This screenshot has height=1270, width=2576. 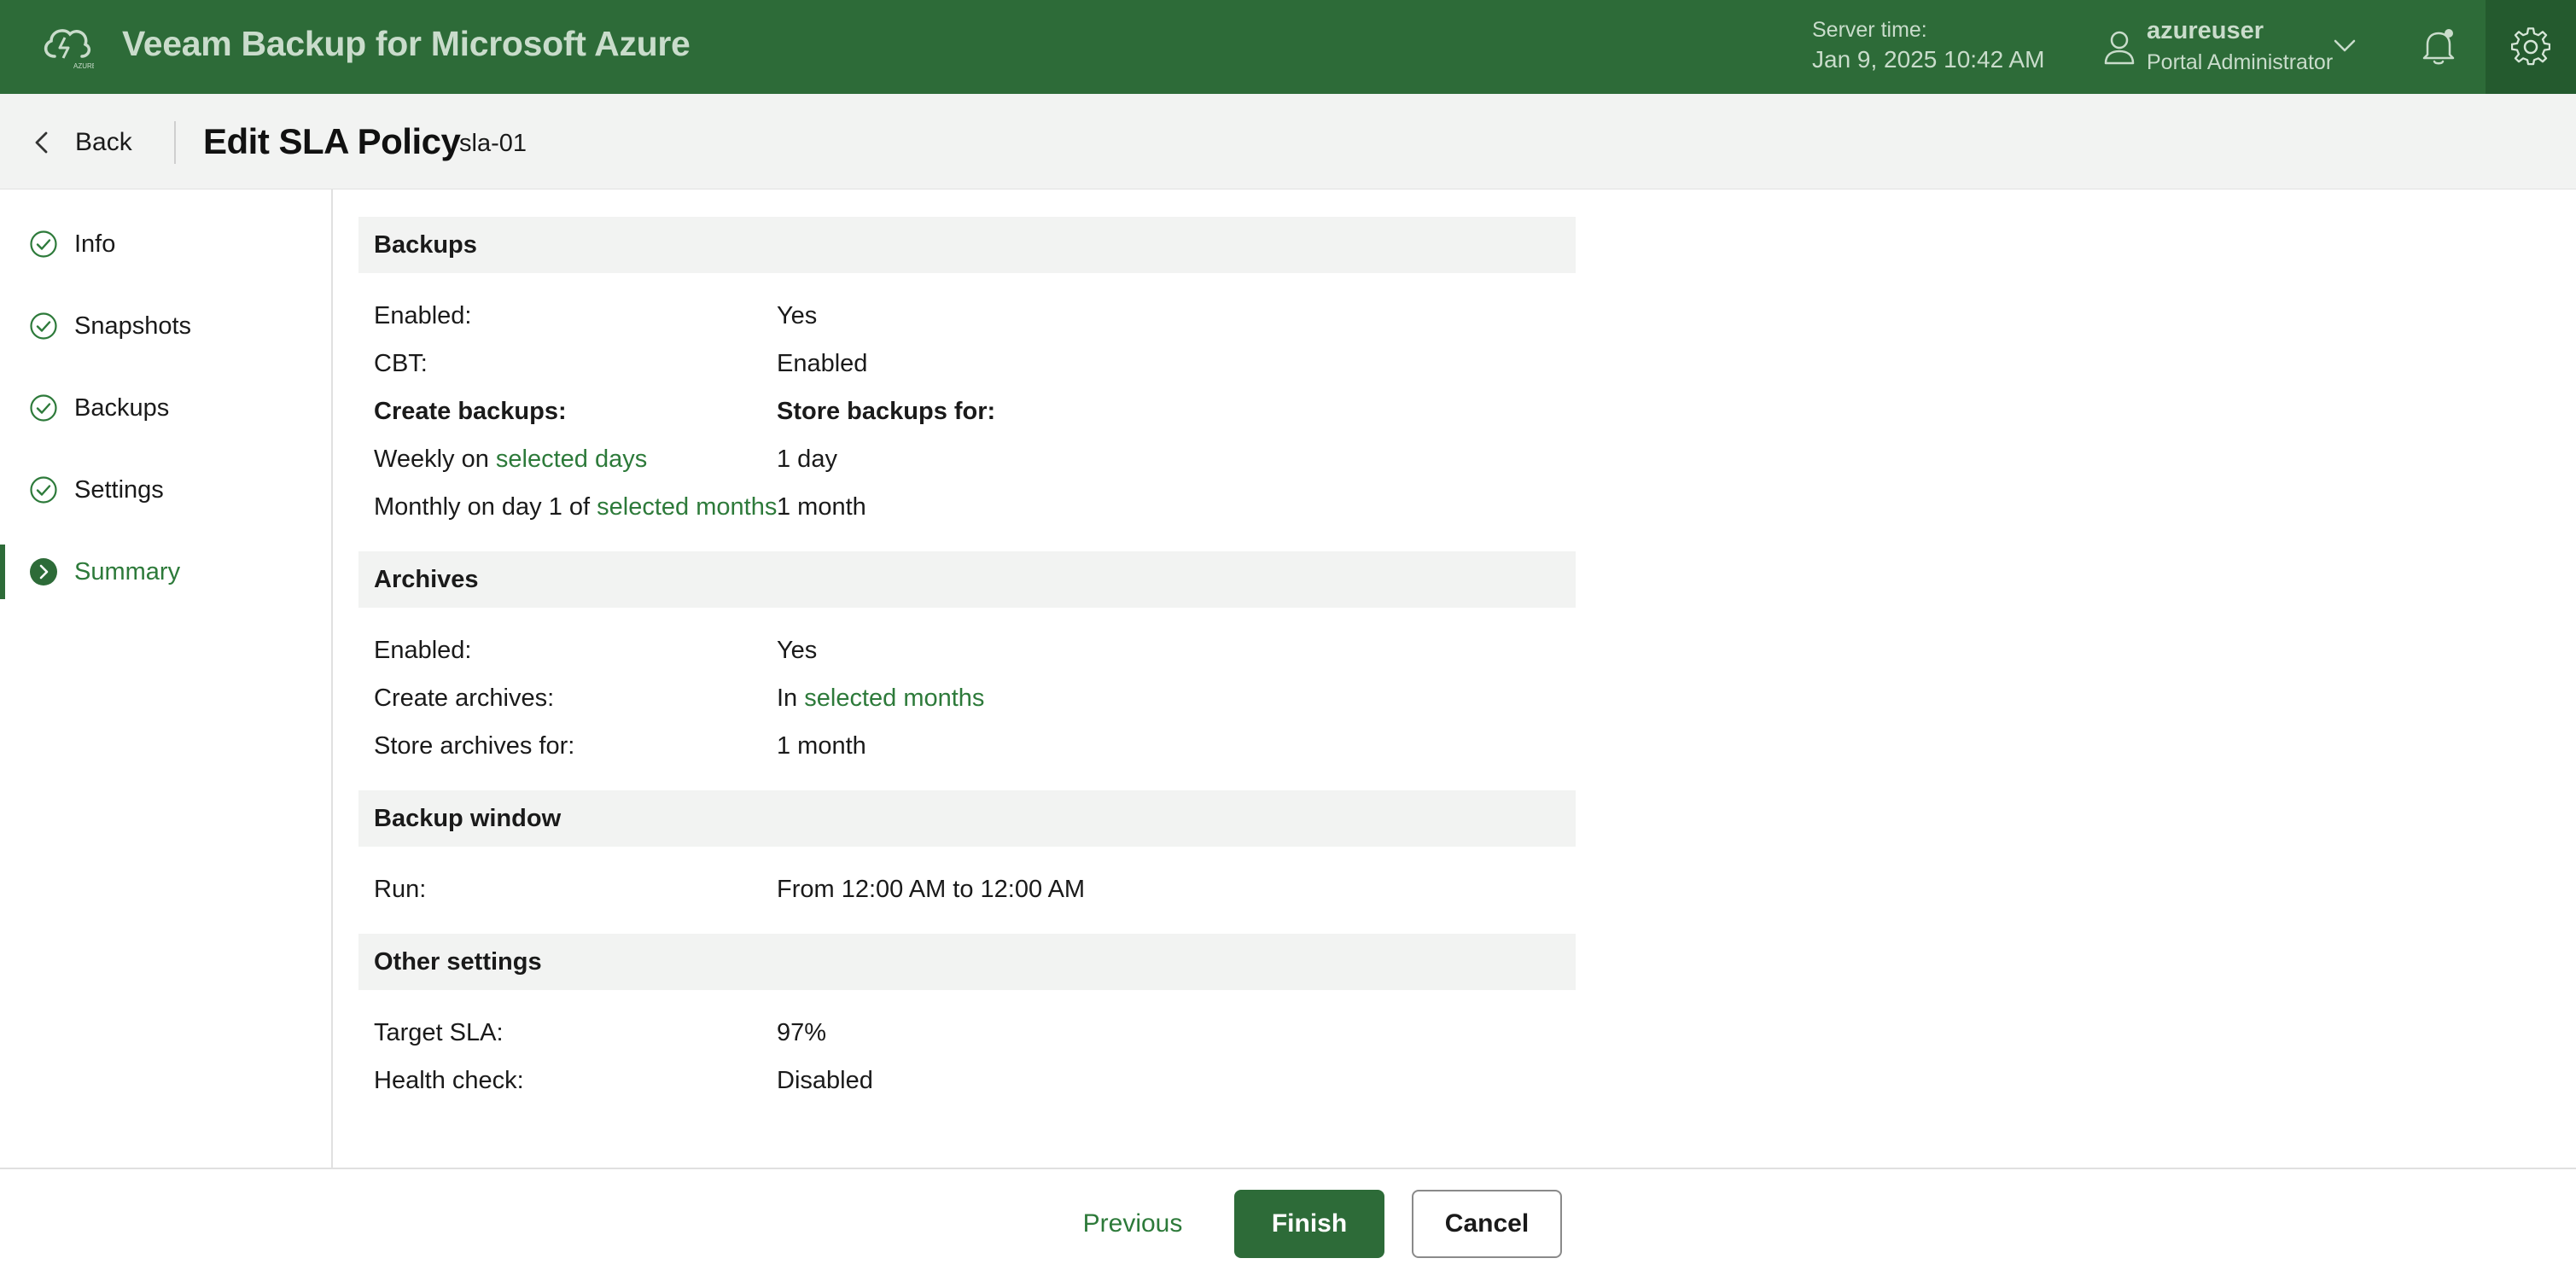 I want to click on step-label: Summary, so click(x=127, y=571).